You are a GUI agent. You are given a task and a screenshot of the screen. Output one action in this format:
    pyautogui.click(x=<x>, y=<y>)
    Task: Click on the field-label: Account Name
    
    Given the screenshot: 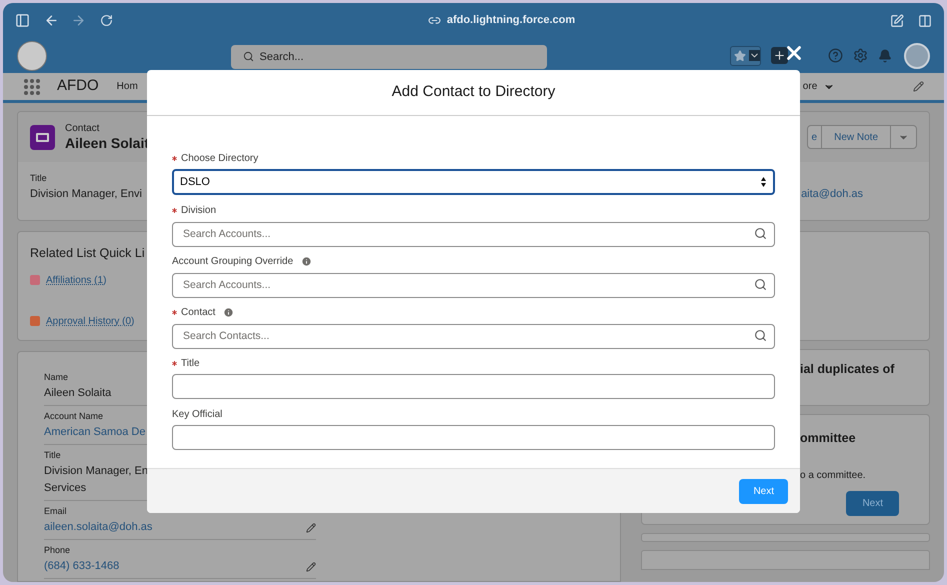 What is the action you would take?
    pyautogui.click(x=74, y=416)
    